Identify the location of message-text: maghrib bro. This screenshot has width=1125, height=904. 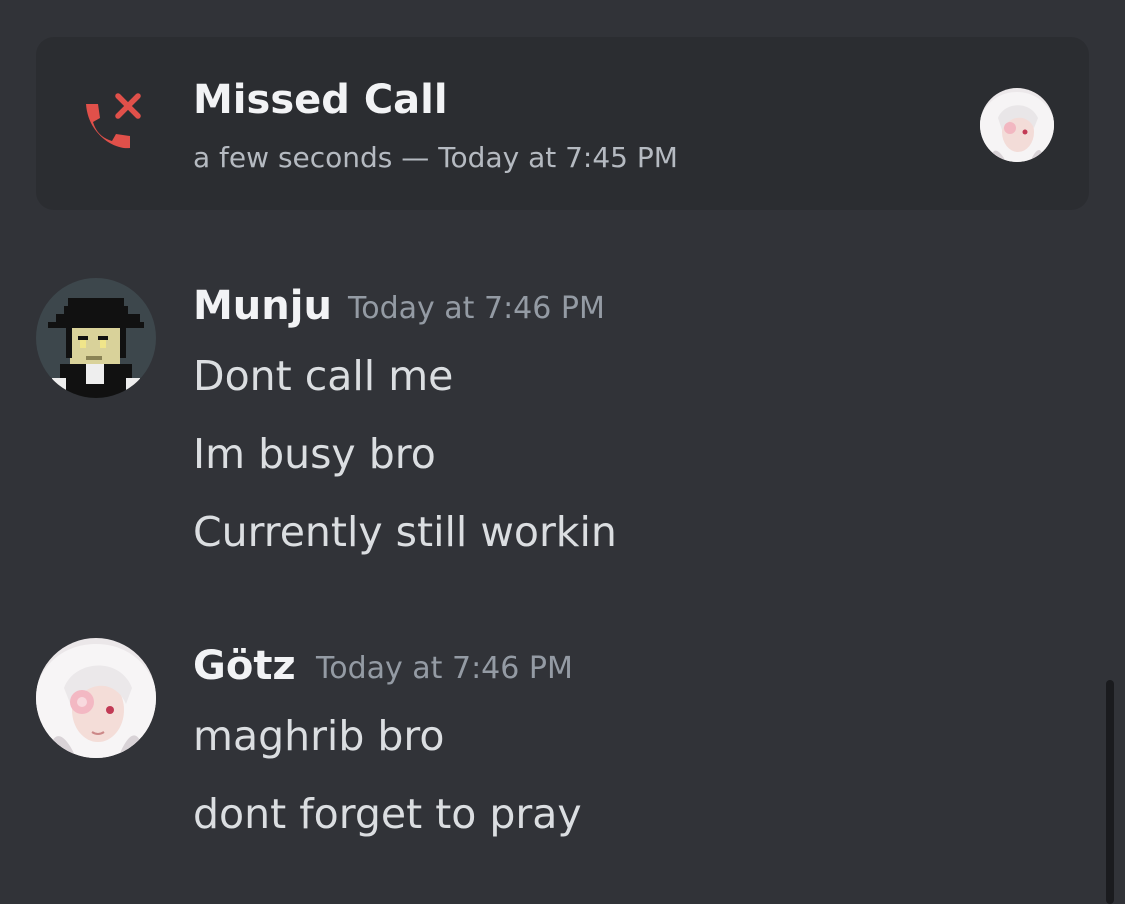
(319, 736).